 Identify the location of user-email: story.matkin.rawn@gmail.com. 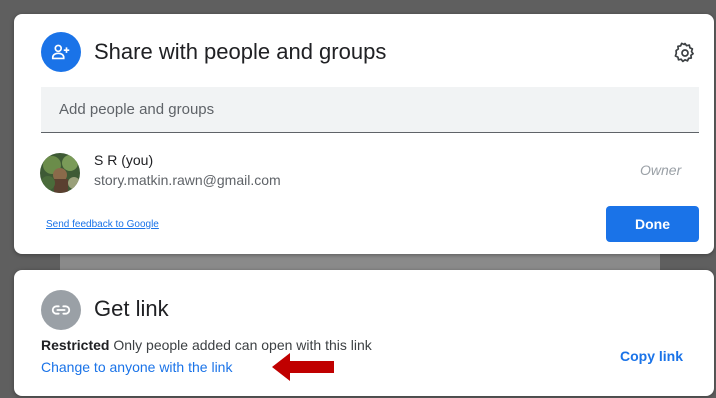
(187, 180).